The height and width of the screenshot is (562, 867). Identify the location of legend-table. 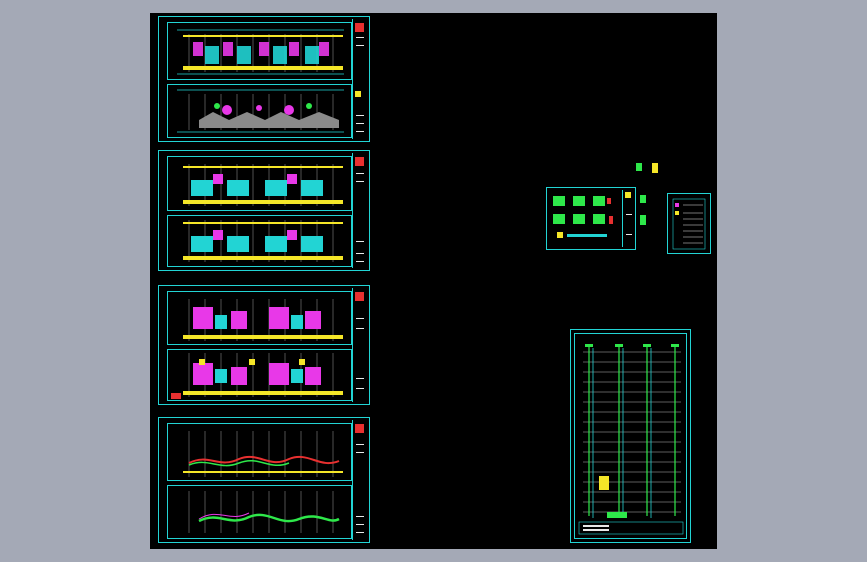
(689, 224).